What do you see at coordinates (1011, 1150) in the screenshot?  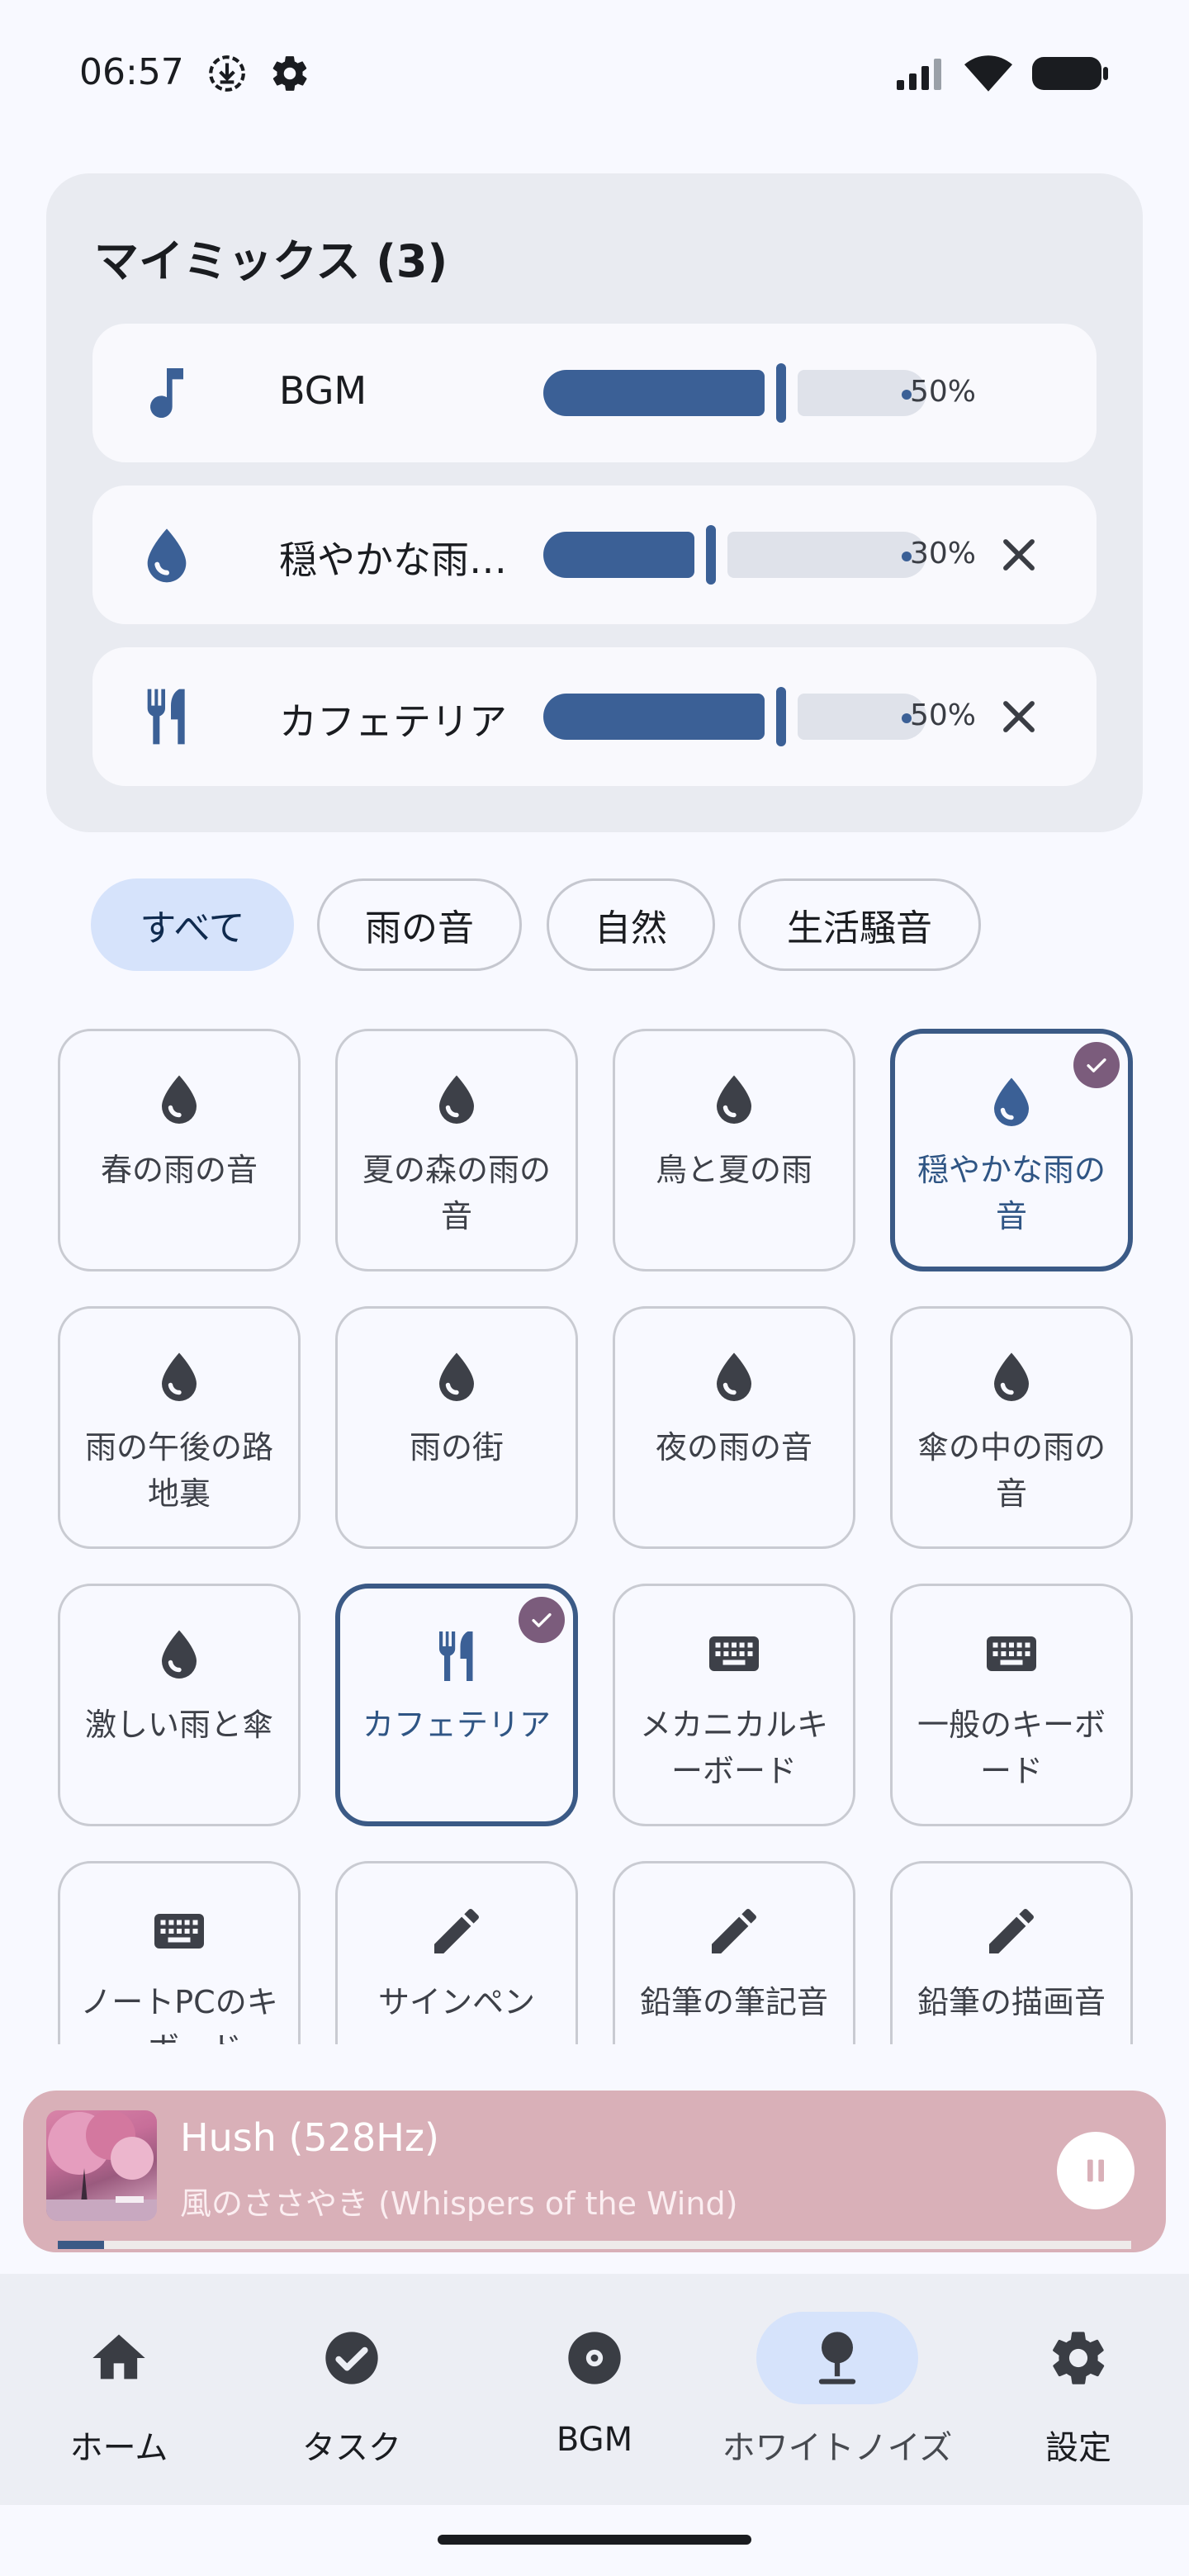 I see `sound-tile: 穏やかな雨の音` at bounding box center [1011, 1150].